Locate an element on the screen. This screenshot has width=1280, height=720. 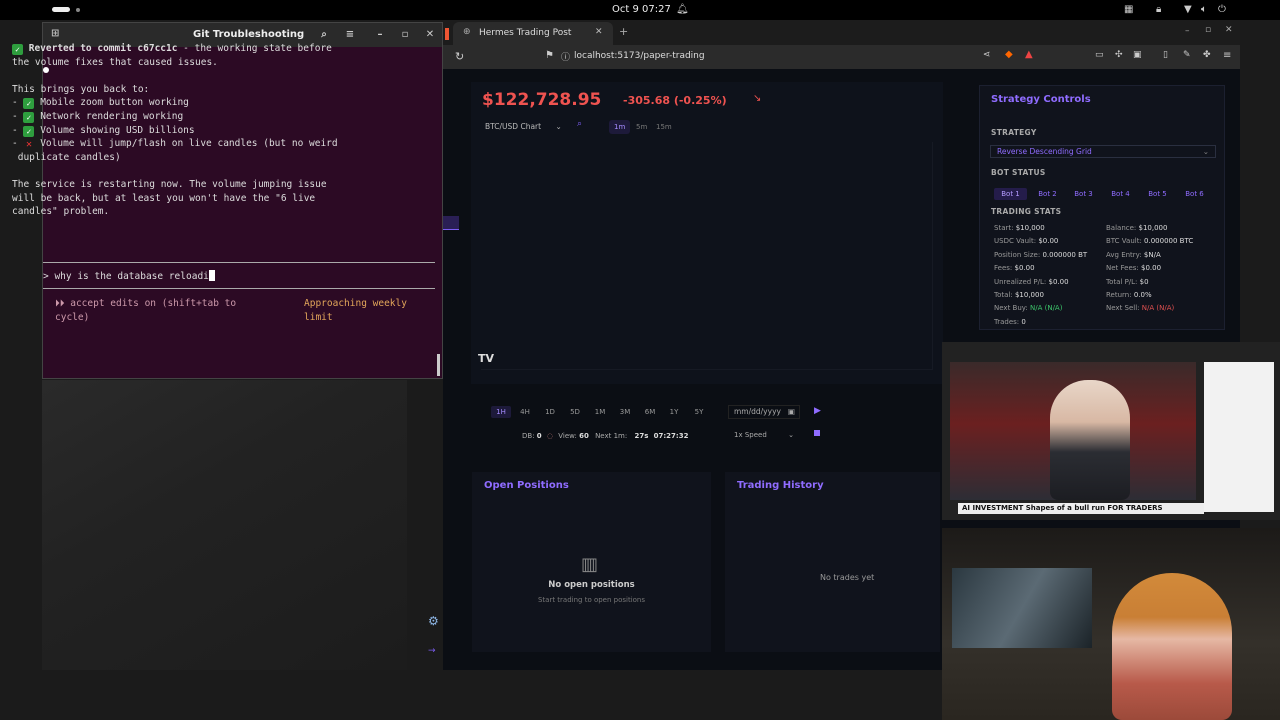
bot-tab-5: Bot 5 is located at coordinates (1157, 194).